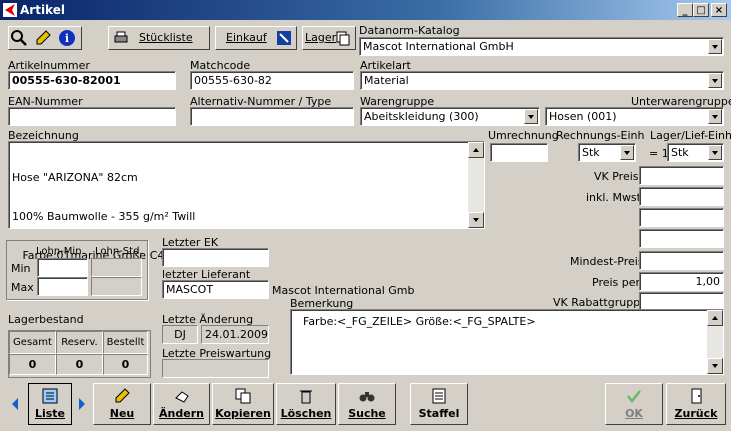 The height and width of the screenshot is (431, 731). Describe the element at coordinates (681, 175) in the screenshot. I see `vk-preis-field` at that location.